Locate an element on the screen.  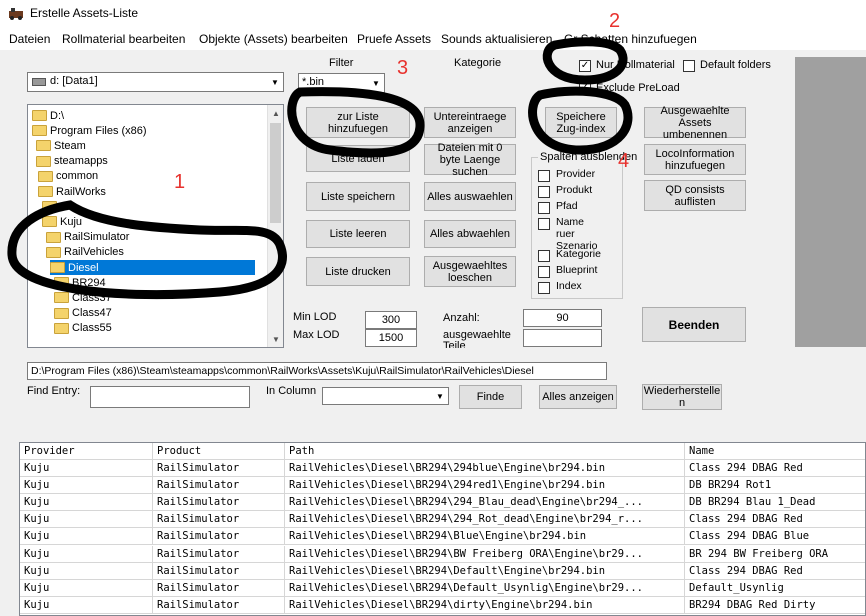
table-cell: Default_Usynlig is located at coordinates (775, 588).